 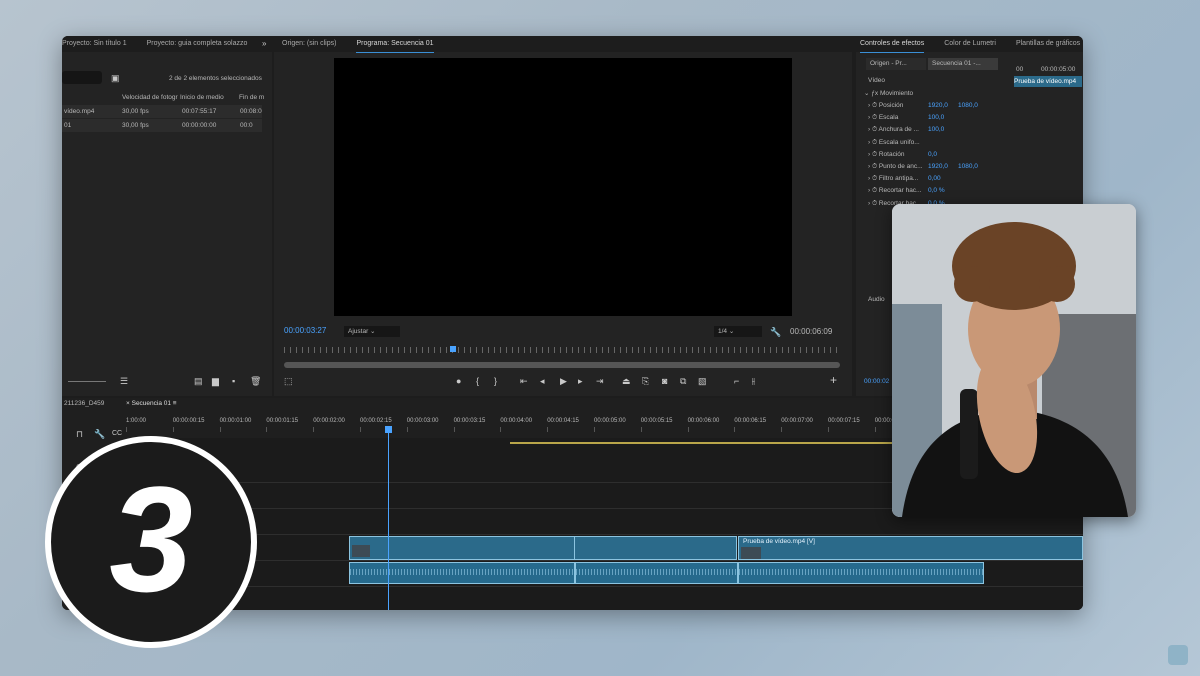 I want to click on automate-icon: ▤, so click(x=198, y=381).